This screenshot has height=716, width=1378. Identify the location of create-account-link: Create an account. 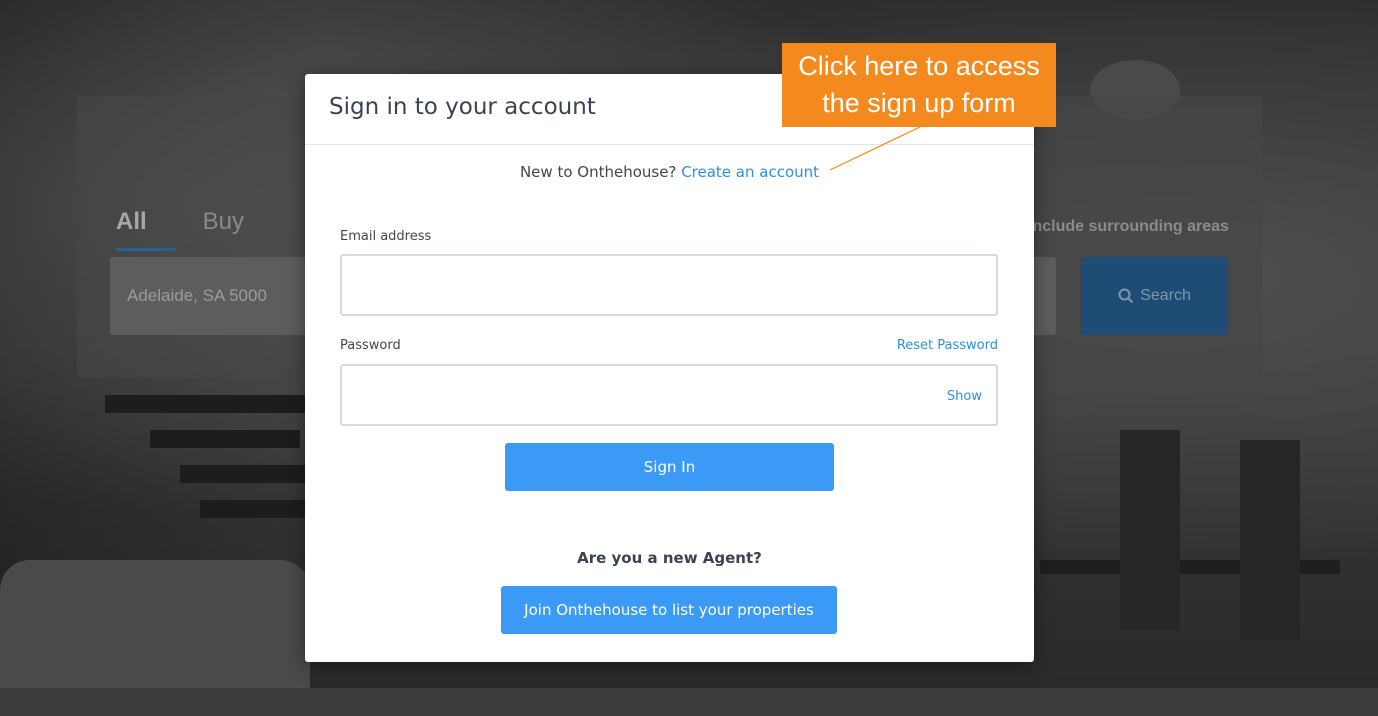
(750, 172).